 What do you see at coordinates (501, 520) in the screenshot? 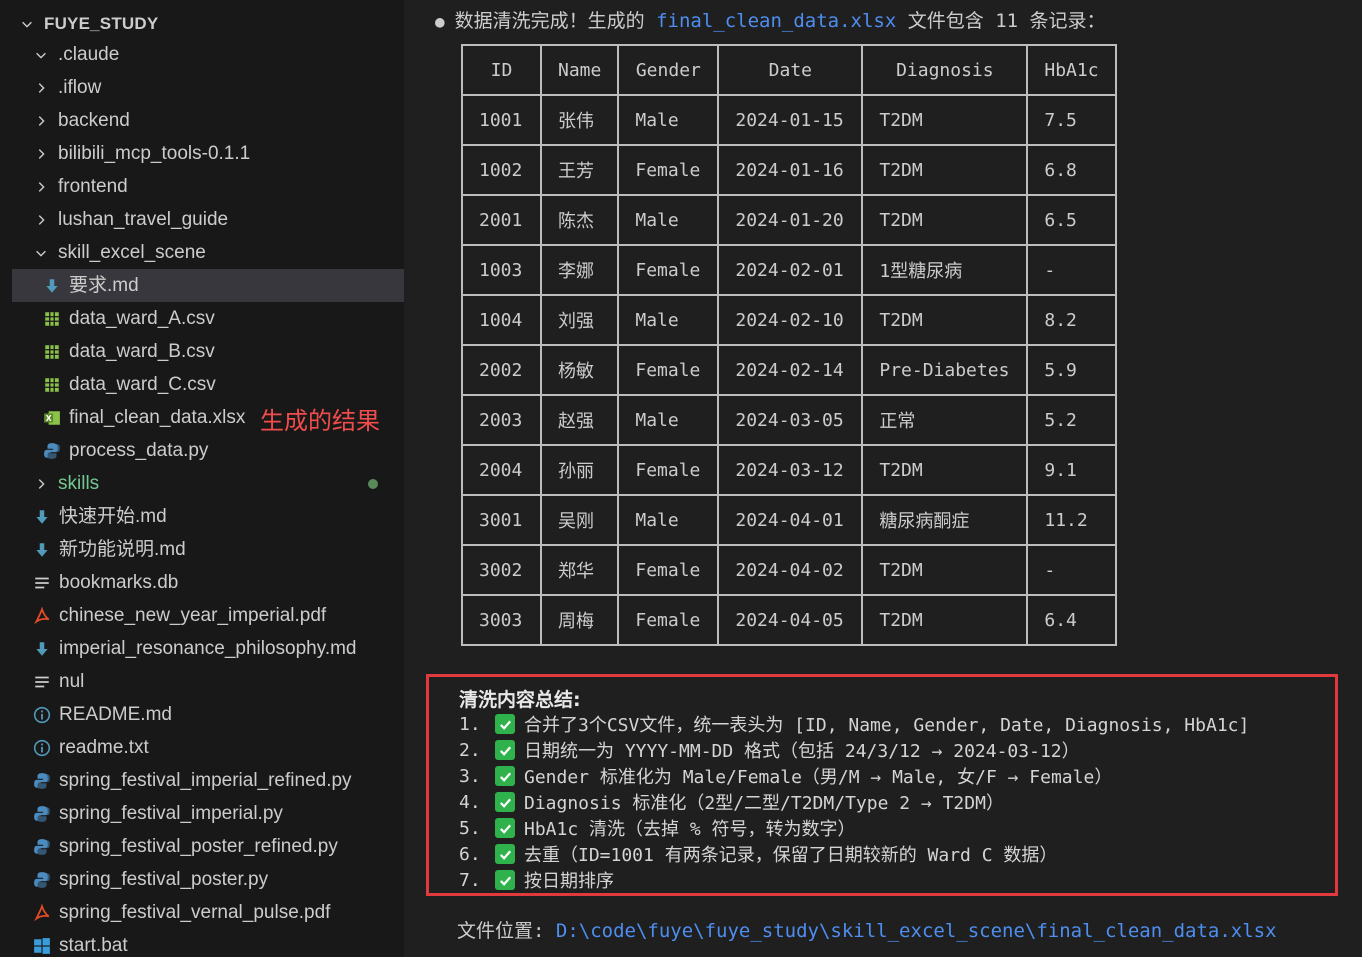
I see `cell-id: 3001` at bounding box center [501, 520].